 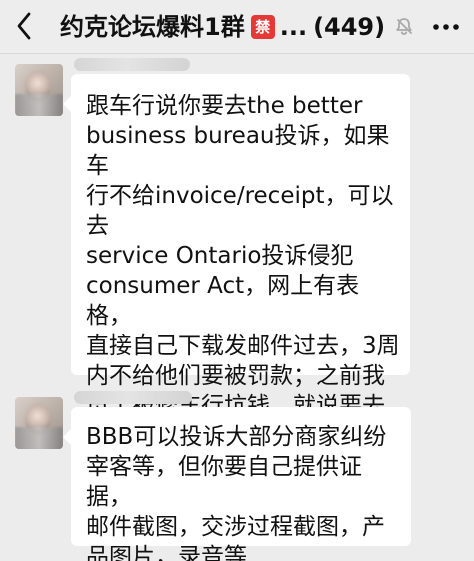 I want to click on back-button, so click(x=24, y=26).